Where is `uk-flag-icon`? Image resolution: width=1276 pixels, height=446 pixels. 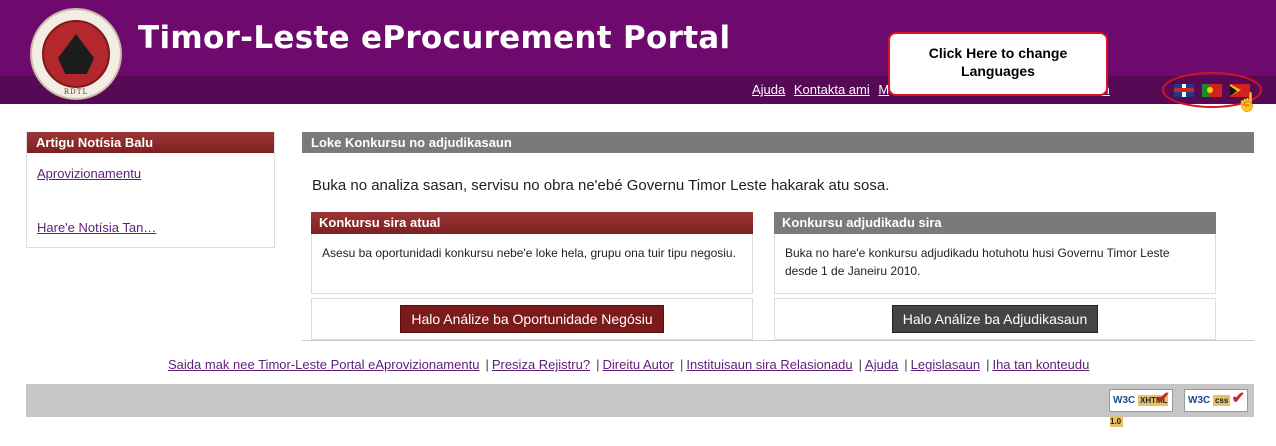
uk-flag-icon is located at coordinates (1184, 90).